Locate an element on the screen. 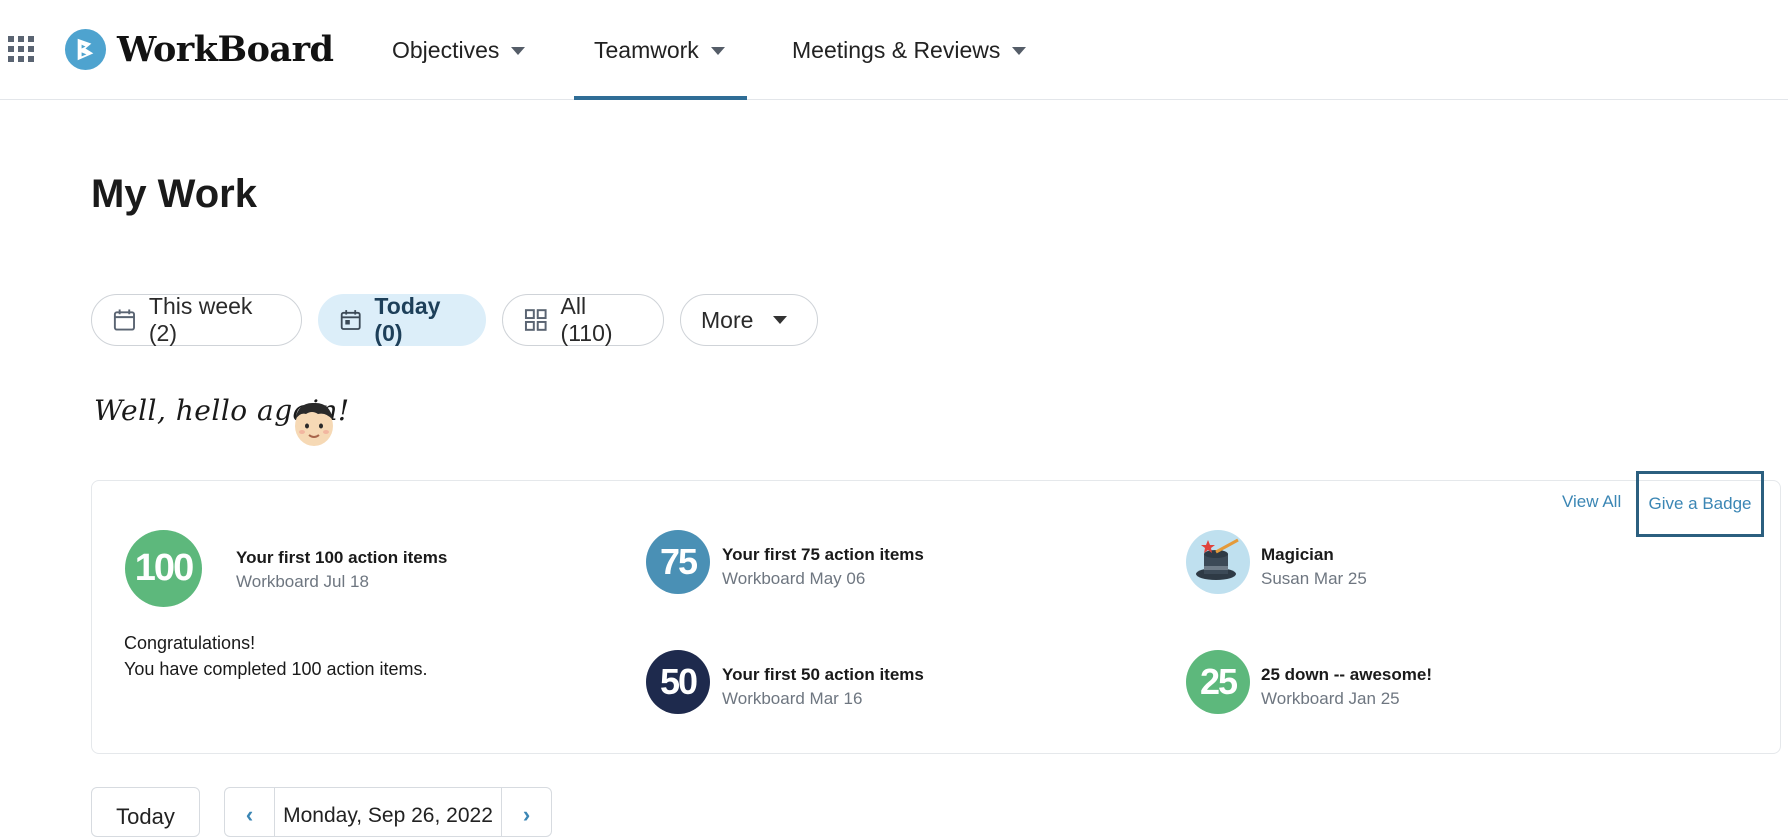  nav-teamwork: Teamwork is located at coordinates (659, 50).